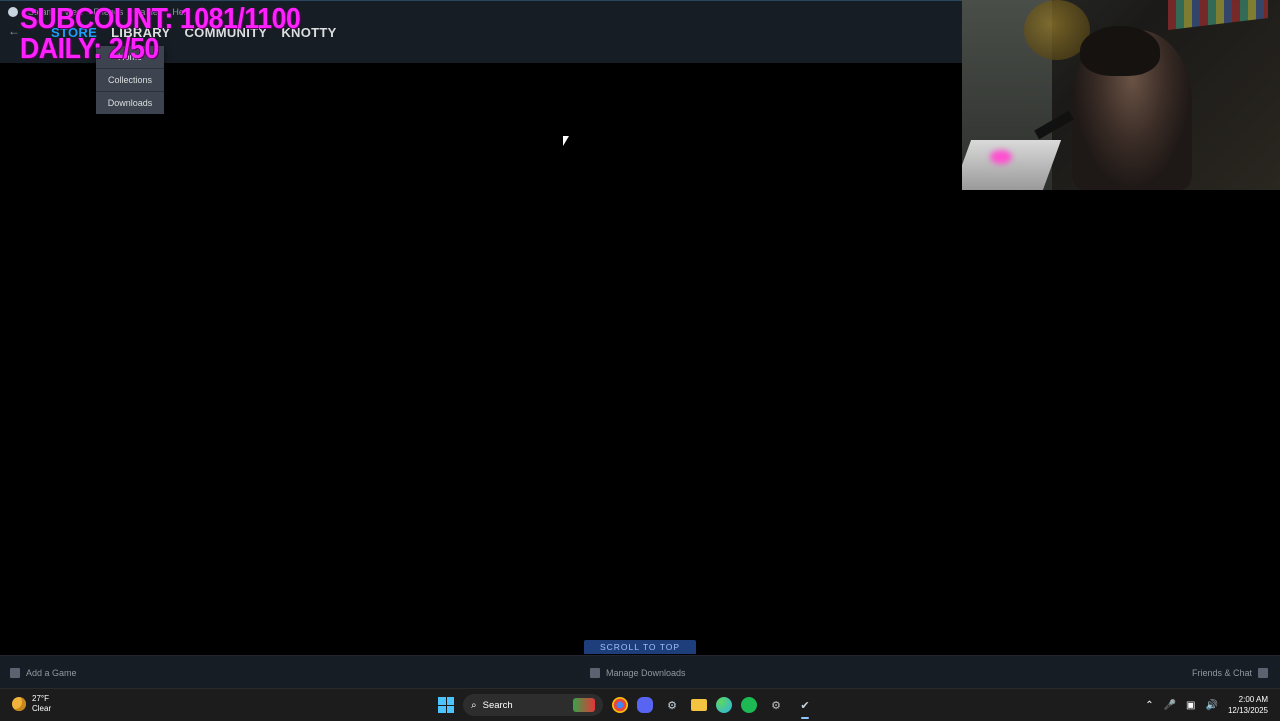  Describe the element at coordinates (1247, 710) in the screenshot. I see `clock-date: 12/13/2025` at that location.